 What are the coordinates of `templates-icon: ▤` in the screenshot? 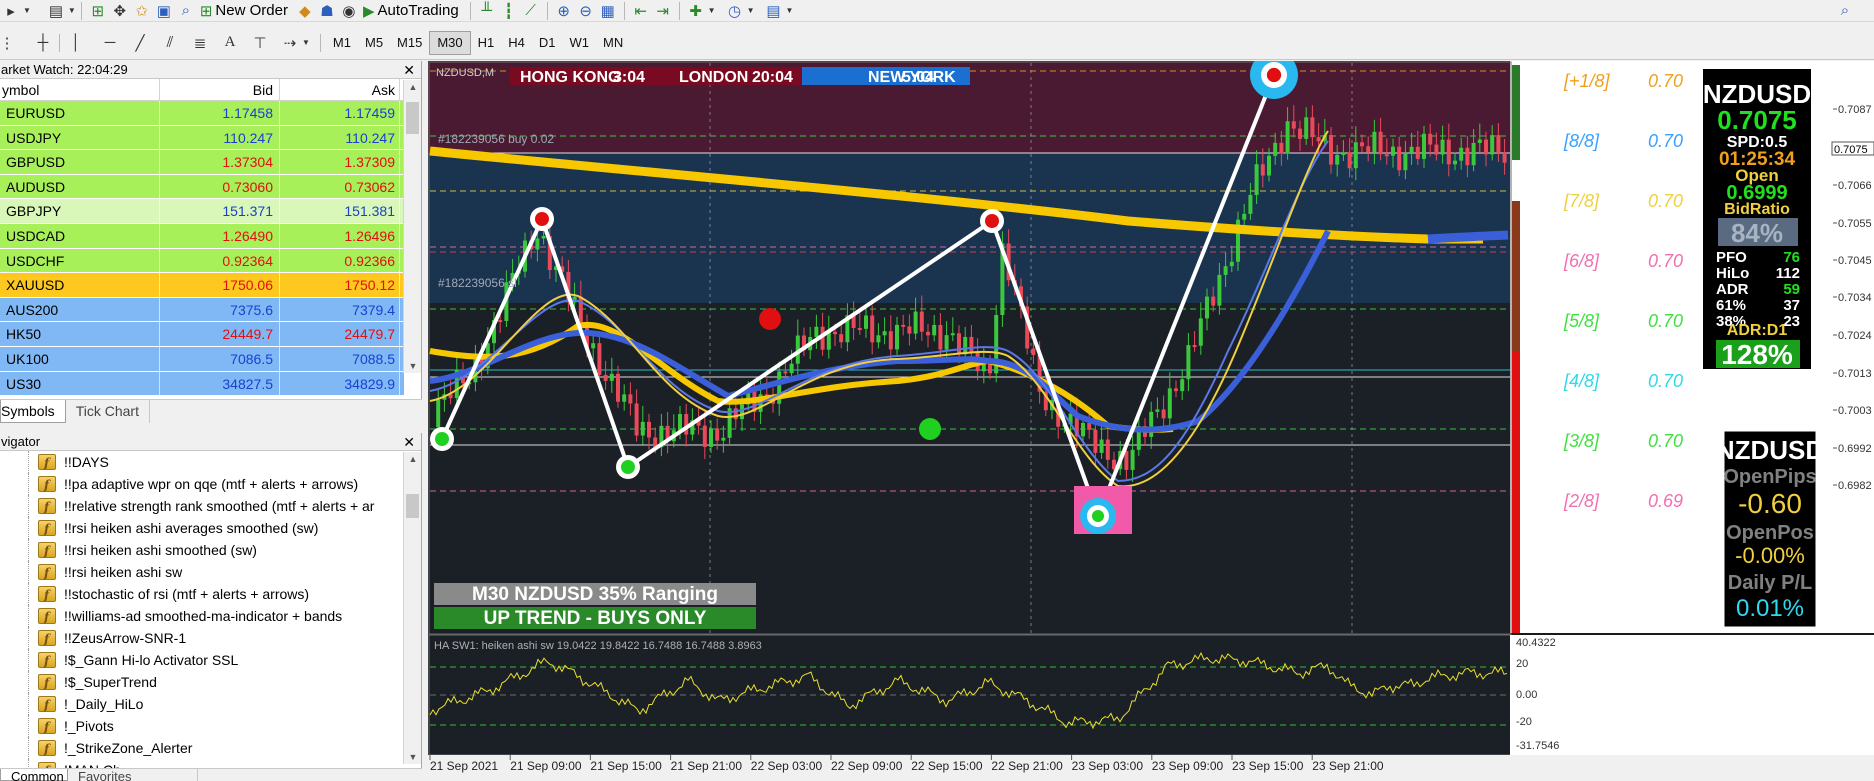 It's located at (774, 11).